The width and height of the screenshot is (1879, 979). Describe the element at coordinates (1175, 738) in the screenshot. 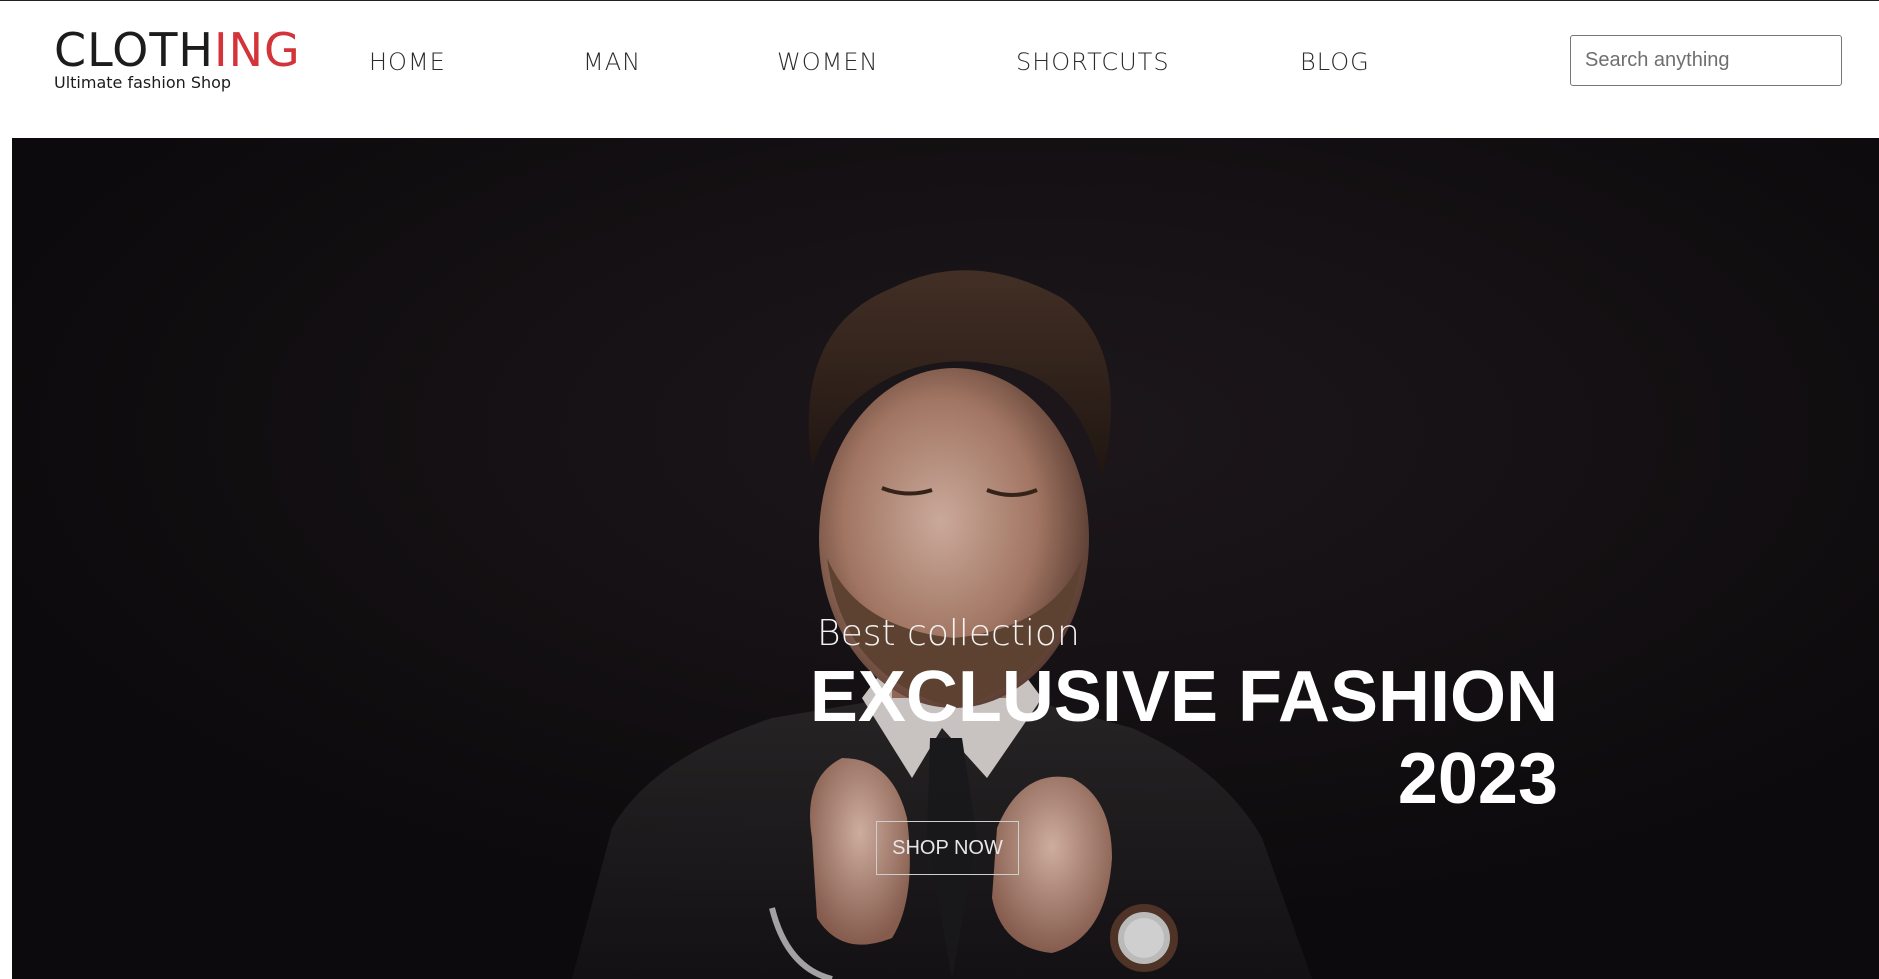

I see `hero-title: EXCLUSIVE FASHION 2023` at that location.